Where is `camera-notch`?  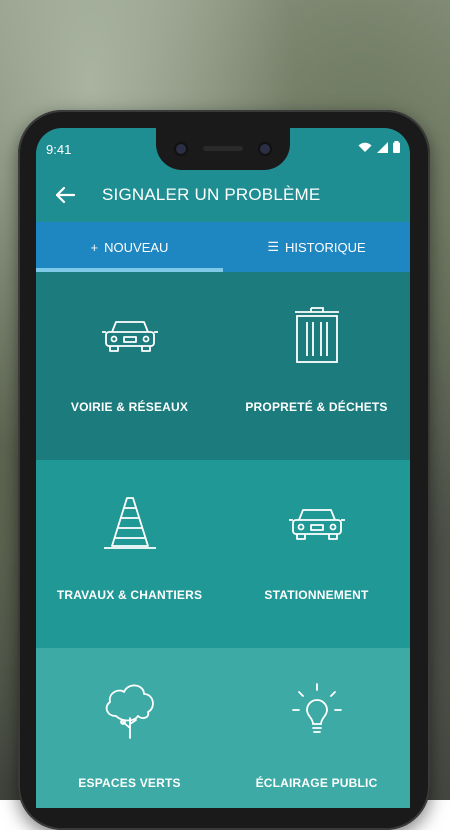
camera-notch is located at coordinates (223, 149).